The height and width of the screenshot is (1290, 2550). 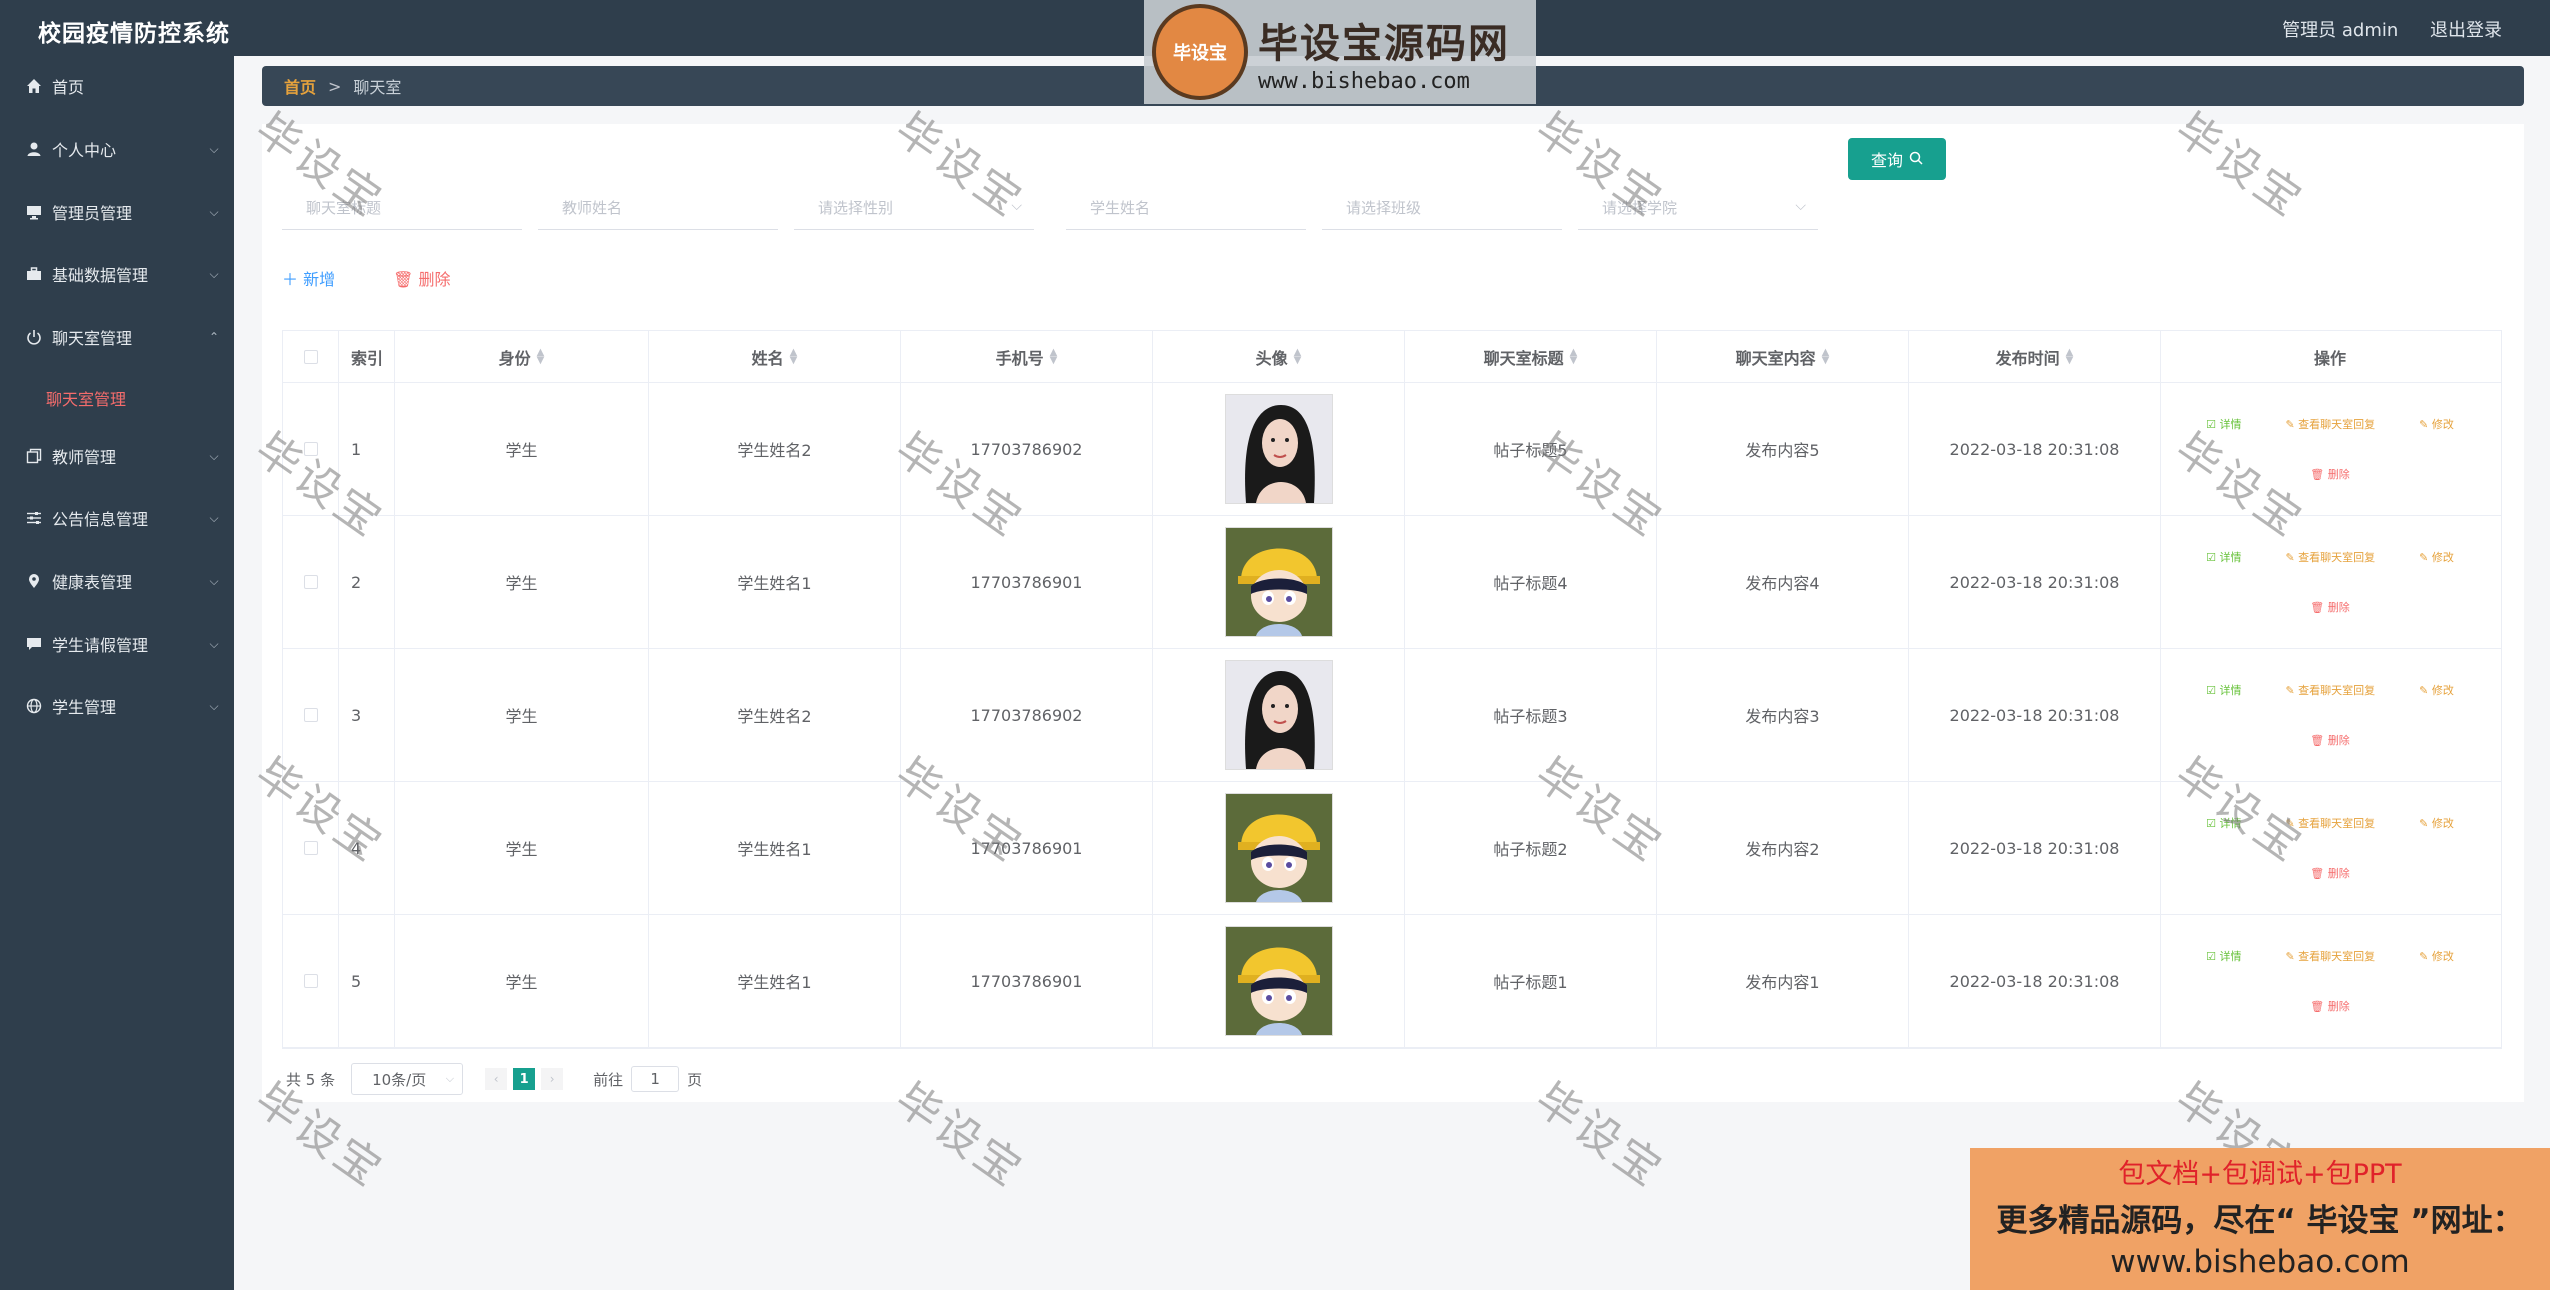 What do you see at coordinates (1120, 208) in the screenshot?
I see `student-name-placeholder: 学生姓名` at bounding box center [1120, 208].